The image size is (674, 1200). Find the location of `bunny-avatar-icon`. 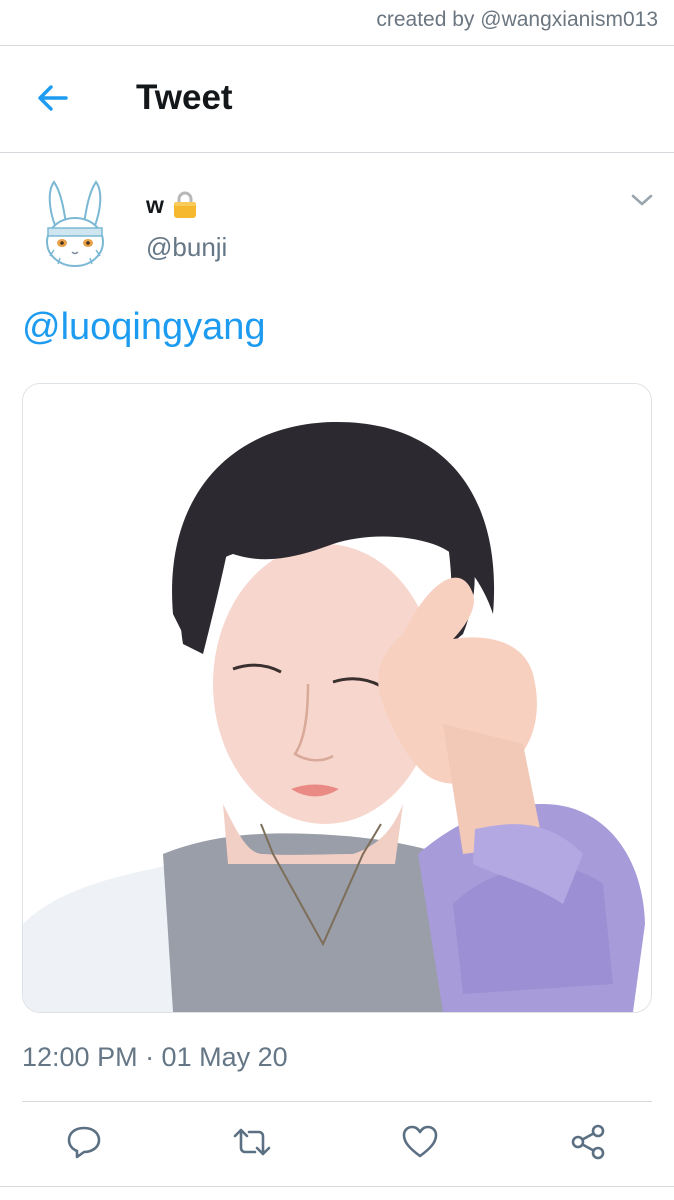

bunny-avatar-icon is located at coordinates (75, 223).